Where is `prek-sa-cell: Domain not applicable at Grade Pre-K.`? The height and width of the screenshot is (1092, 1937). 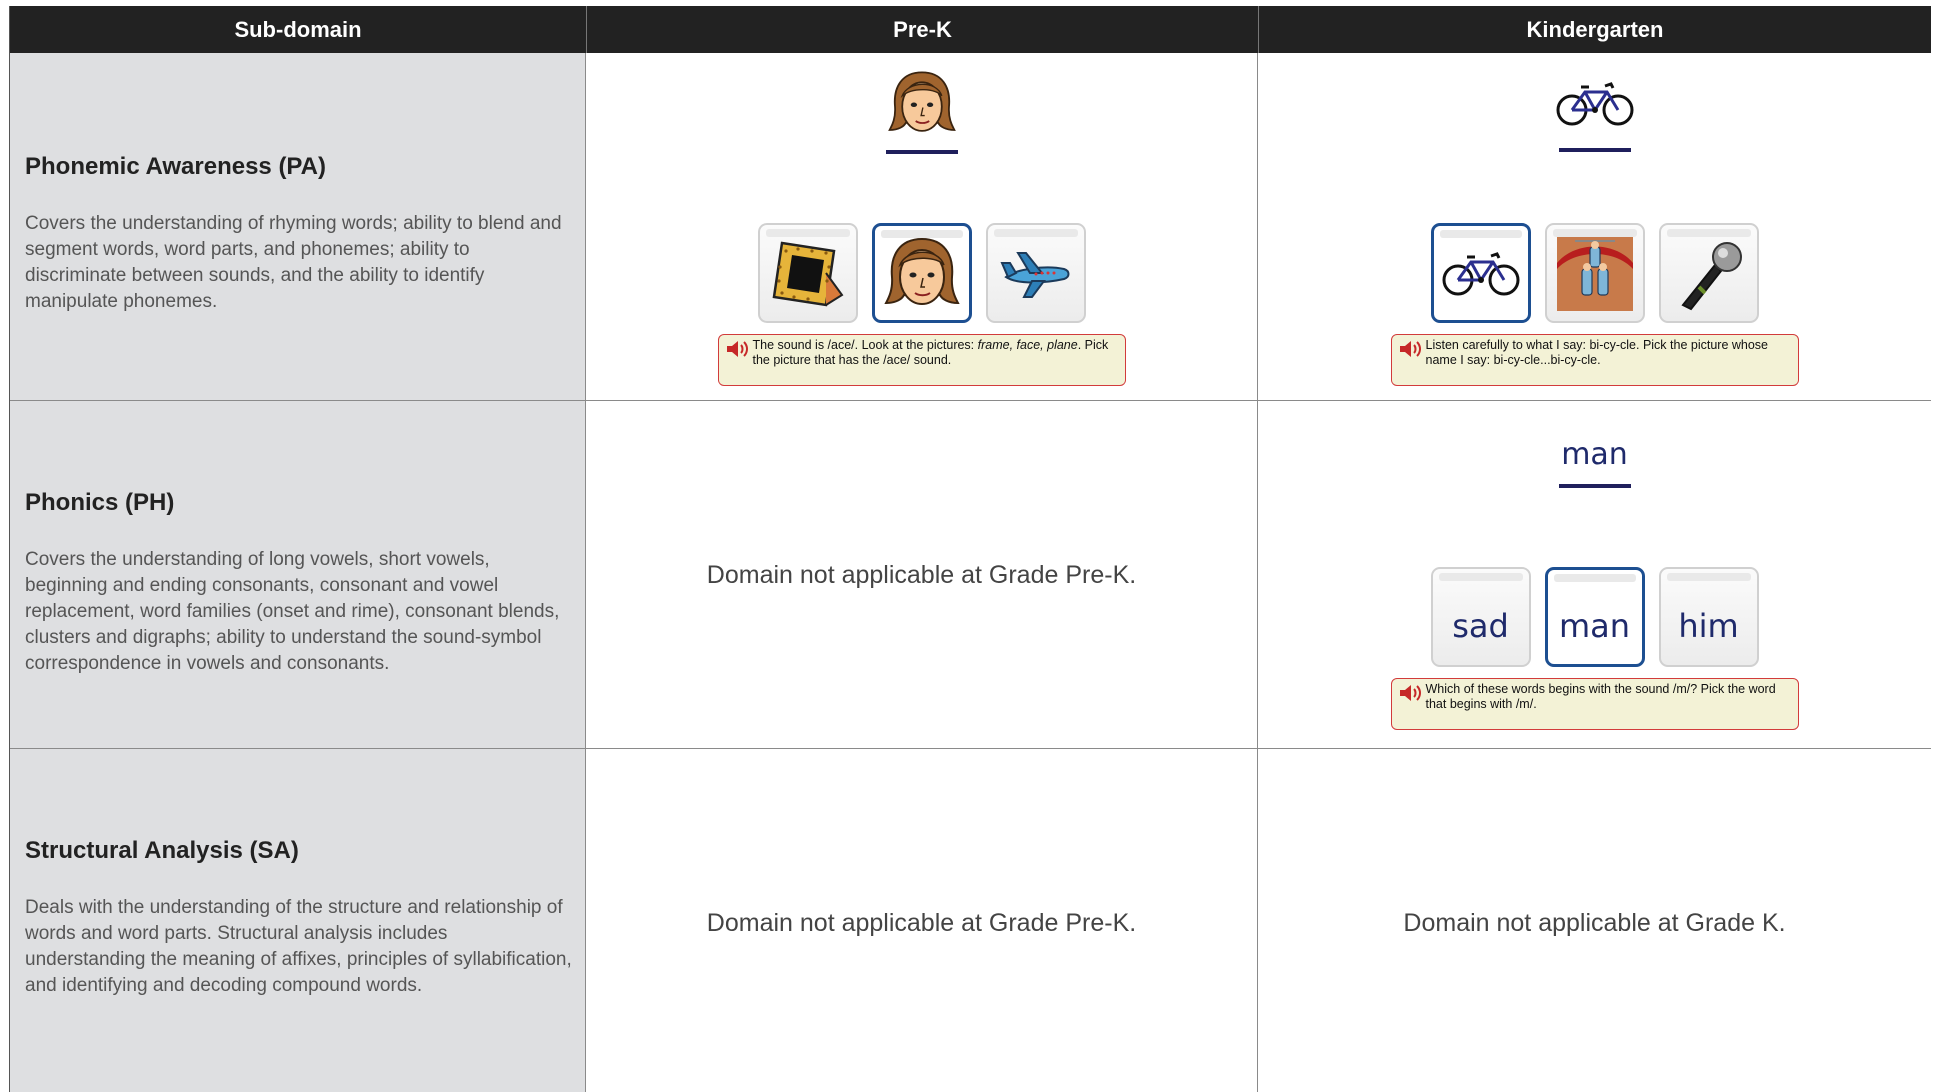 prek-sa-cell: Domain not applicable at Grade Pre-K. is located at coordinates (922, 920).